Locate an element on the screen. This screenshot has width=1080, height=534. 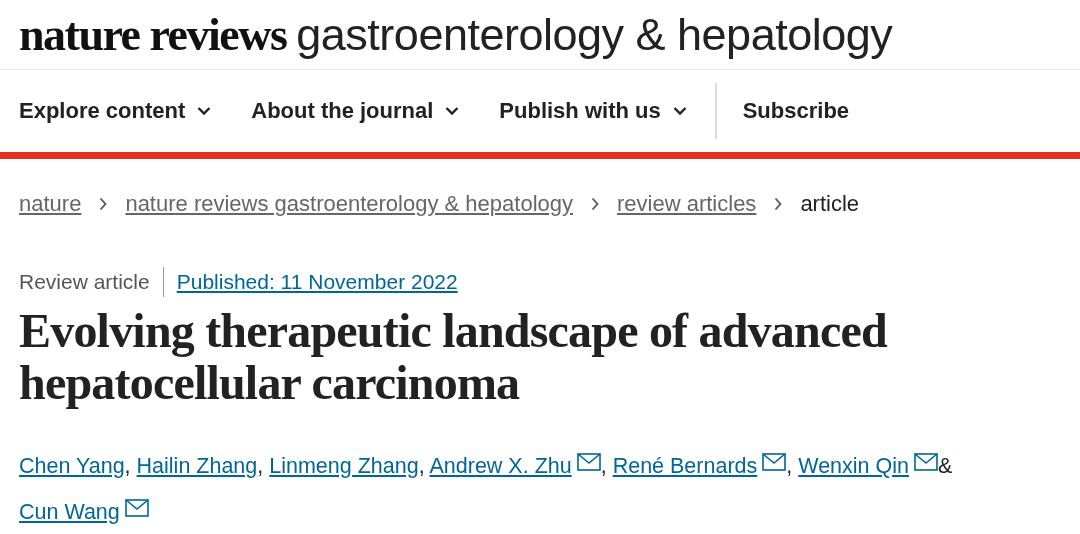
breadcrumb-link: nature reviews gastroenterology & hepatology is located at coordinates (349, 204).